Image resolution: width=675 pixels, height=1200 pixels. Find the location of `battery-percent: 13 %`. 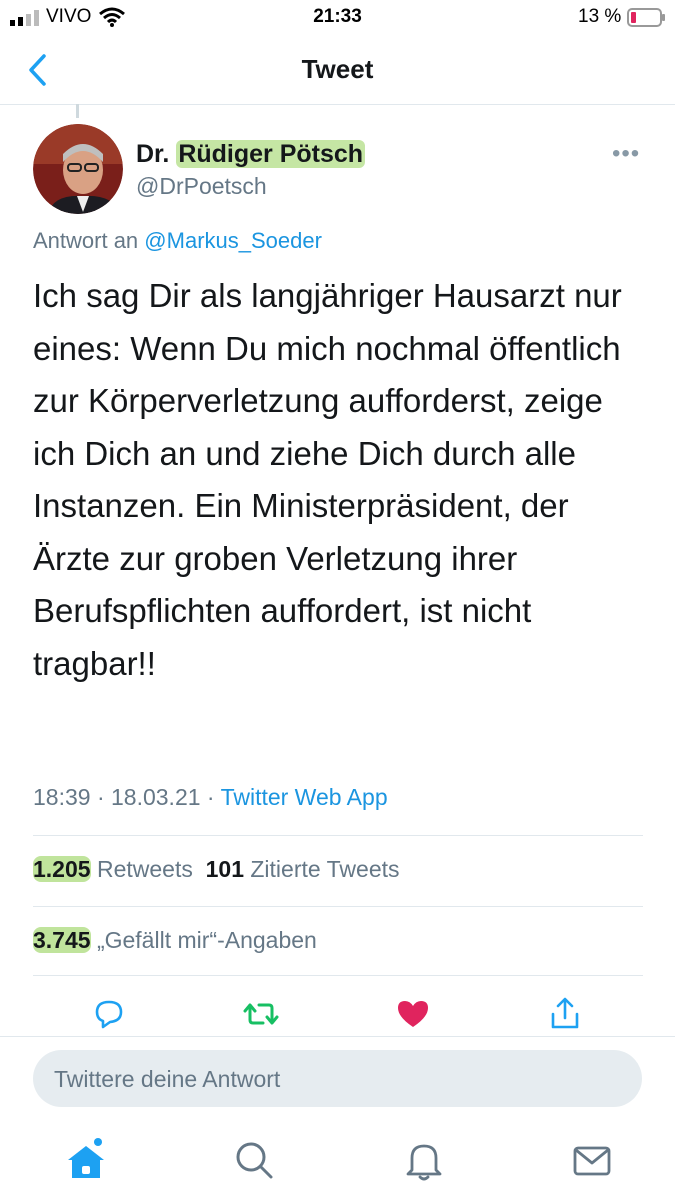

battery-percent: 13 % is located at coordinates (600, 16).